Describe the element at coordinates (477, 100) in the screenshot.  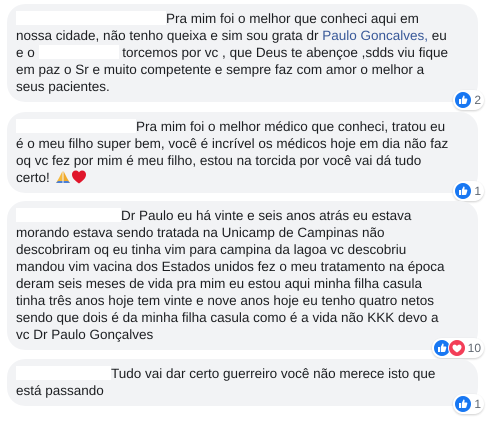
I see `reaction-count: 2` at that location.